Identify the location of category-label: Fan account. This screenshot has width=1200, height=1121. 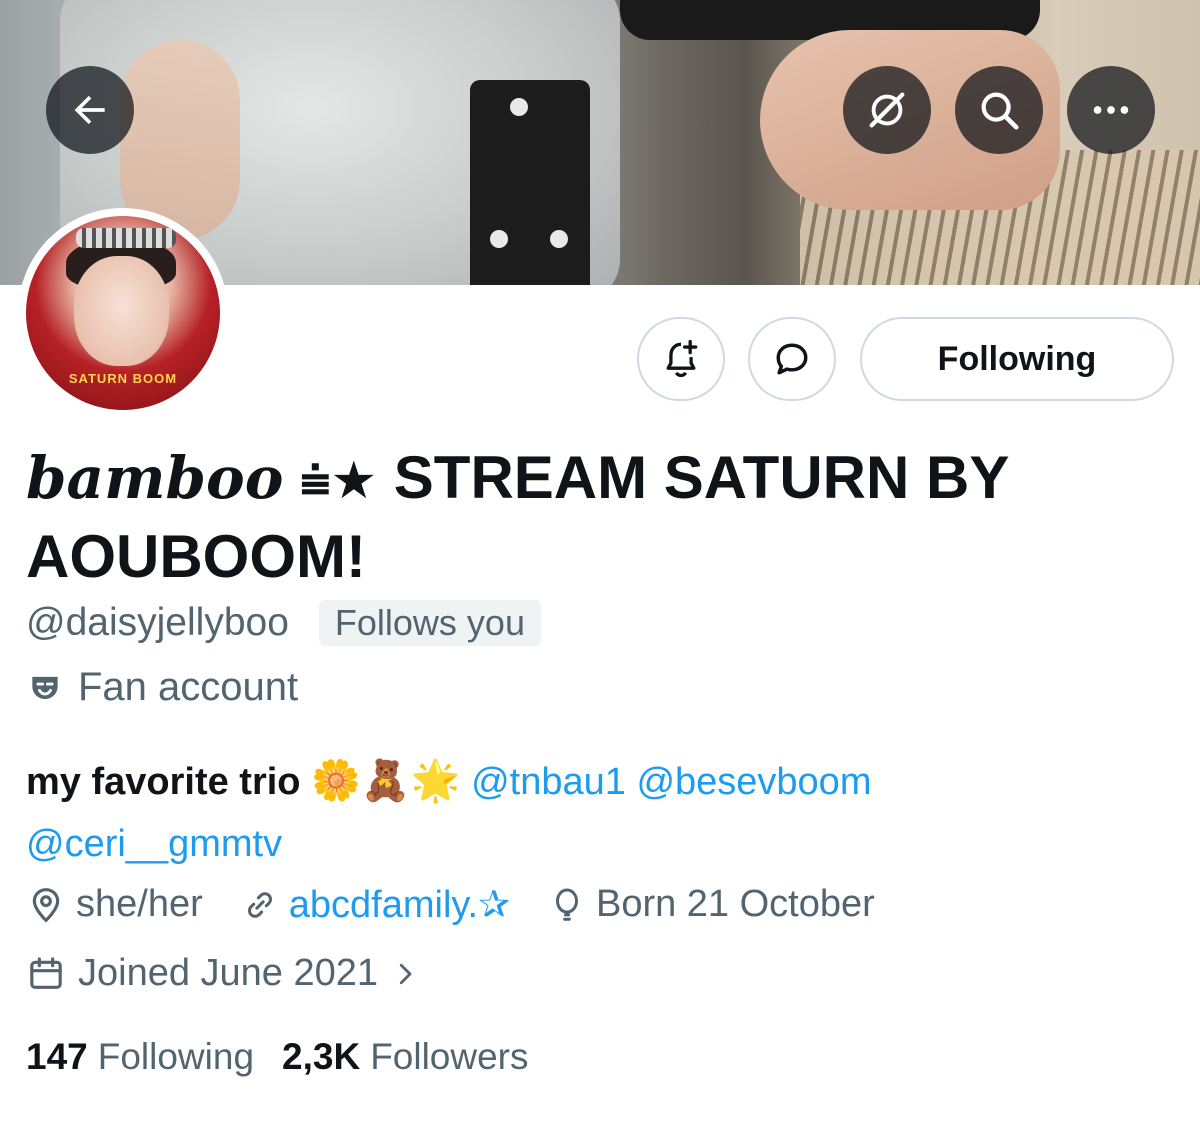
(188, 687).